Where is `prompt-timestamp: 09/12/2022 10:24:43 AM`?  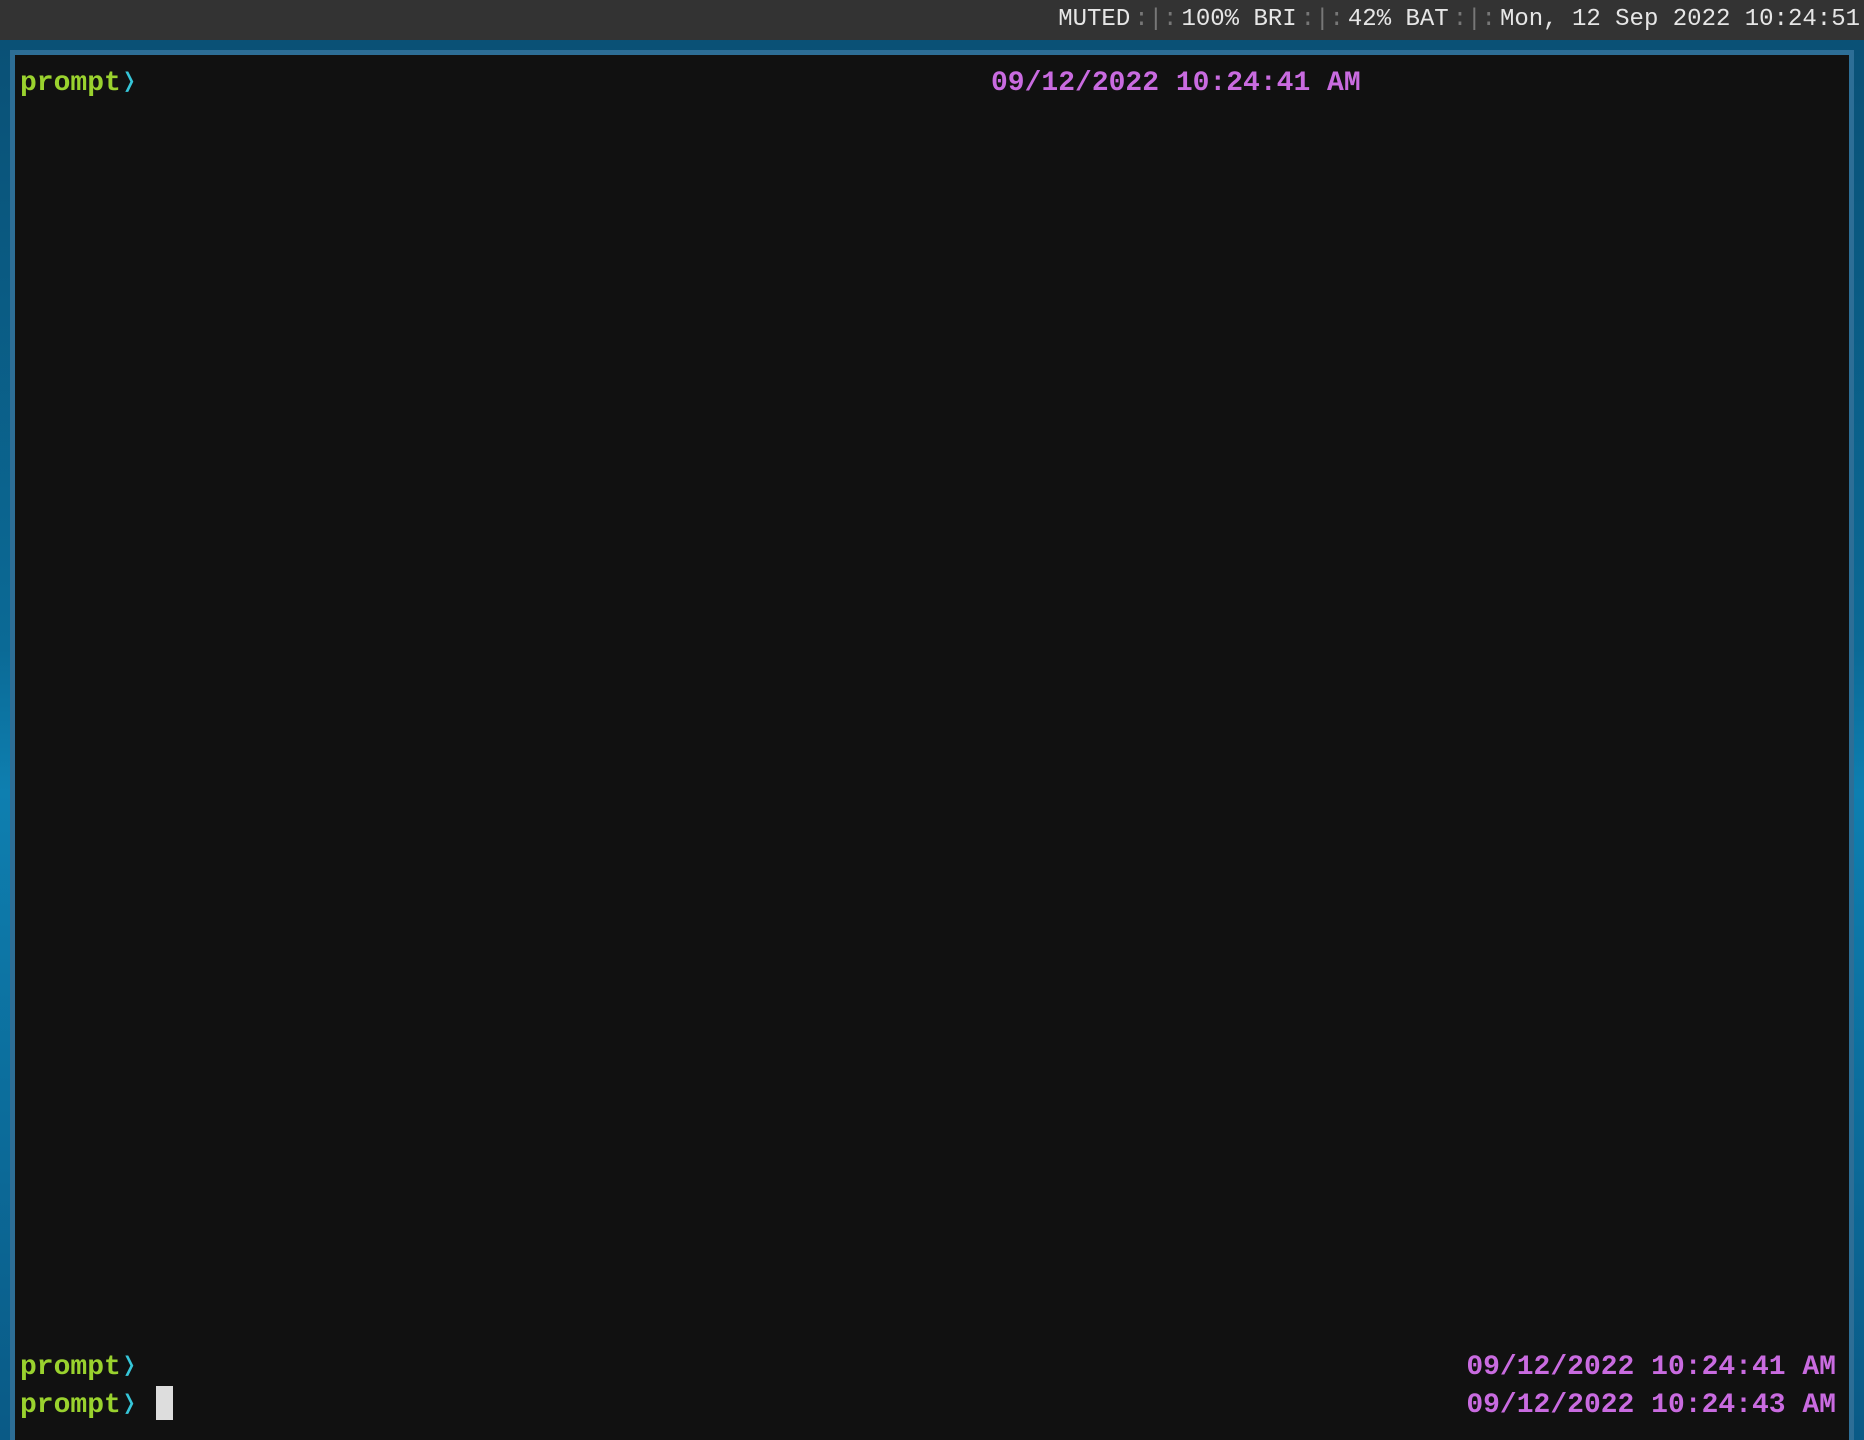 prompt-timestamp: 09/12/2022 10:24:43 AM is located at coordinates (1651, 1405).